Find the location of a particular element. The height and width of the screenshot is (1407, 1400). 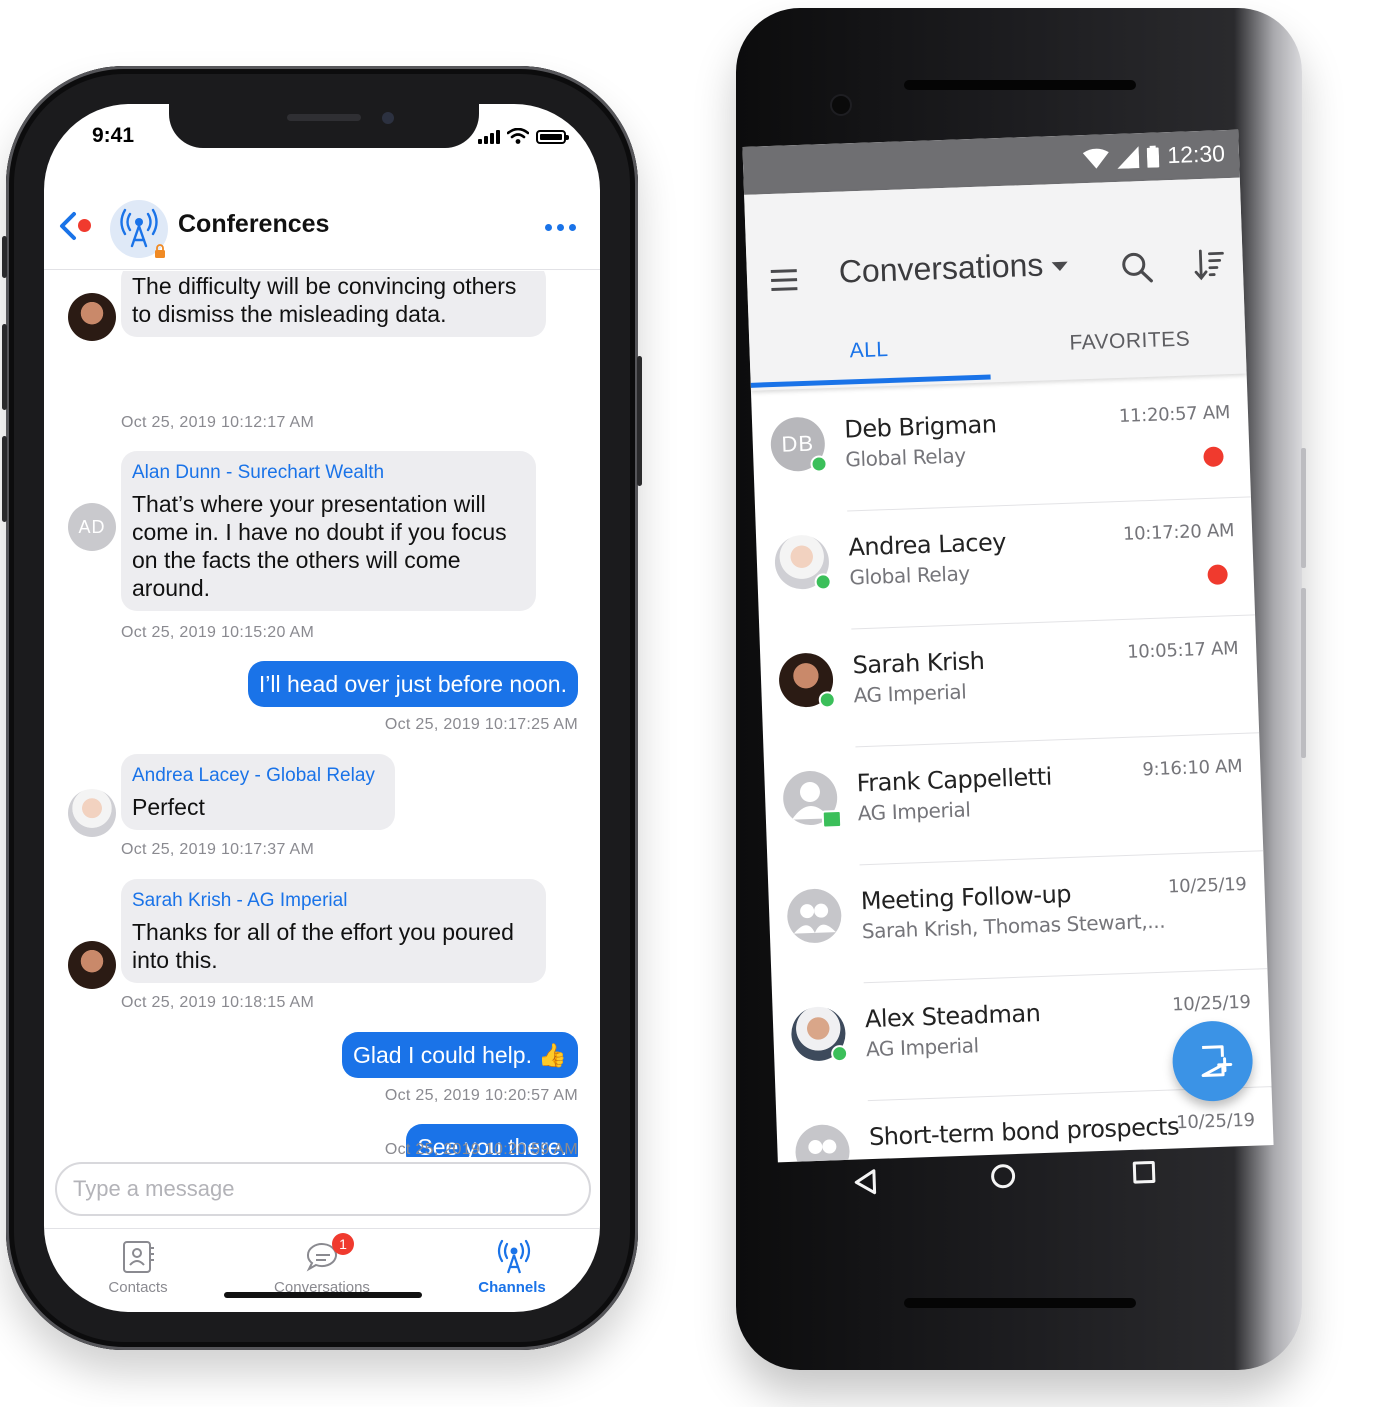

back-triangle-icon is located at coordinates (865, 1182).